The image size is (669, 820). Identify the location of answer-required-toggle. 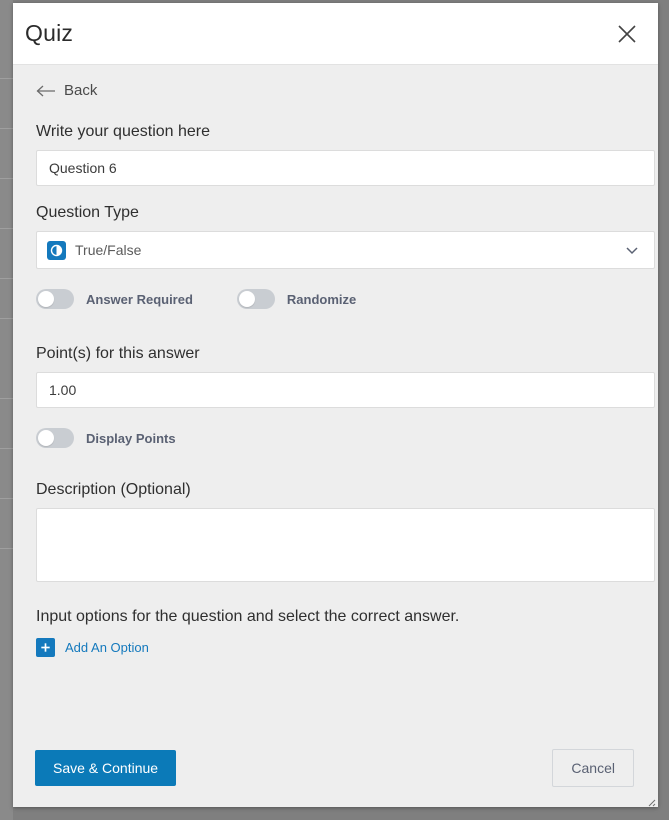
(55, 299).